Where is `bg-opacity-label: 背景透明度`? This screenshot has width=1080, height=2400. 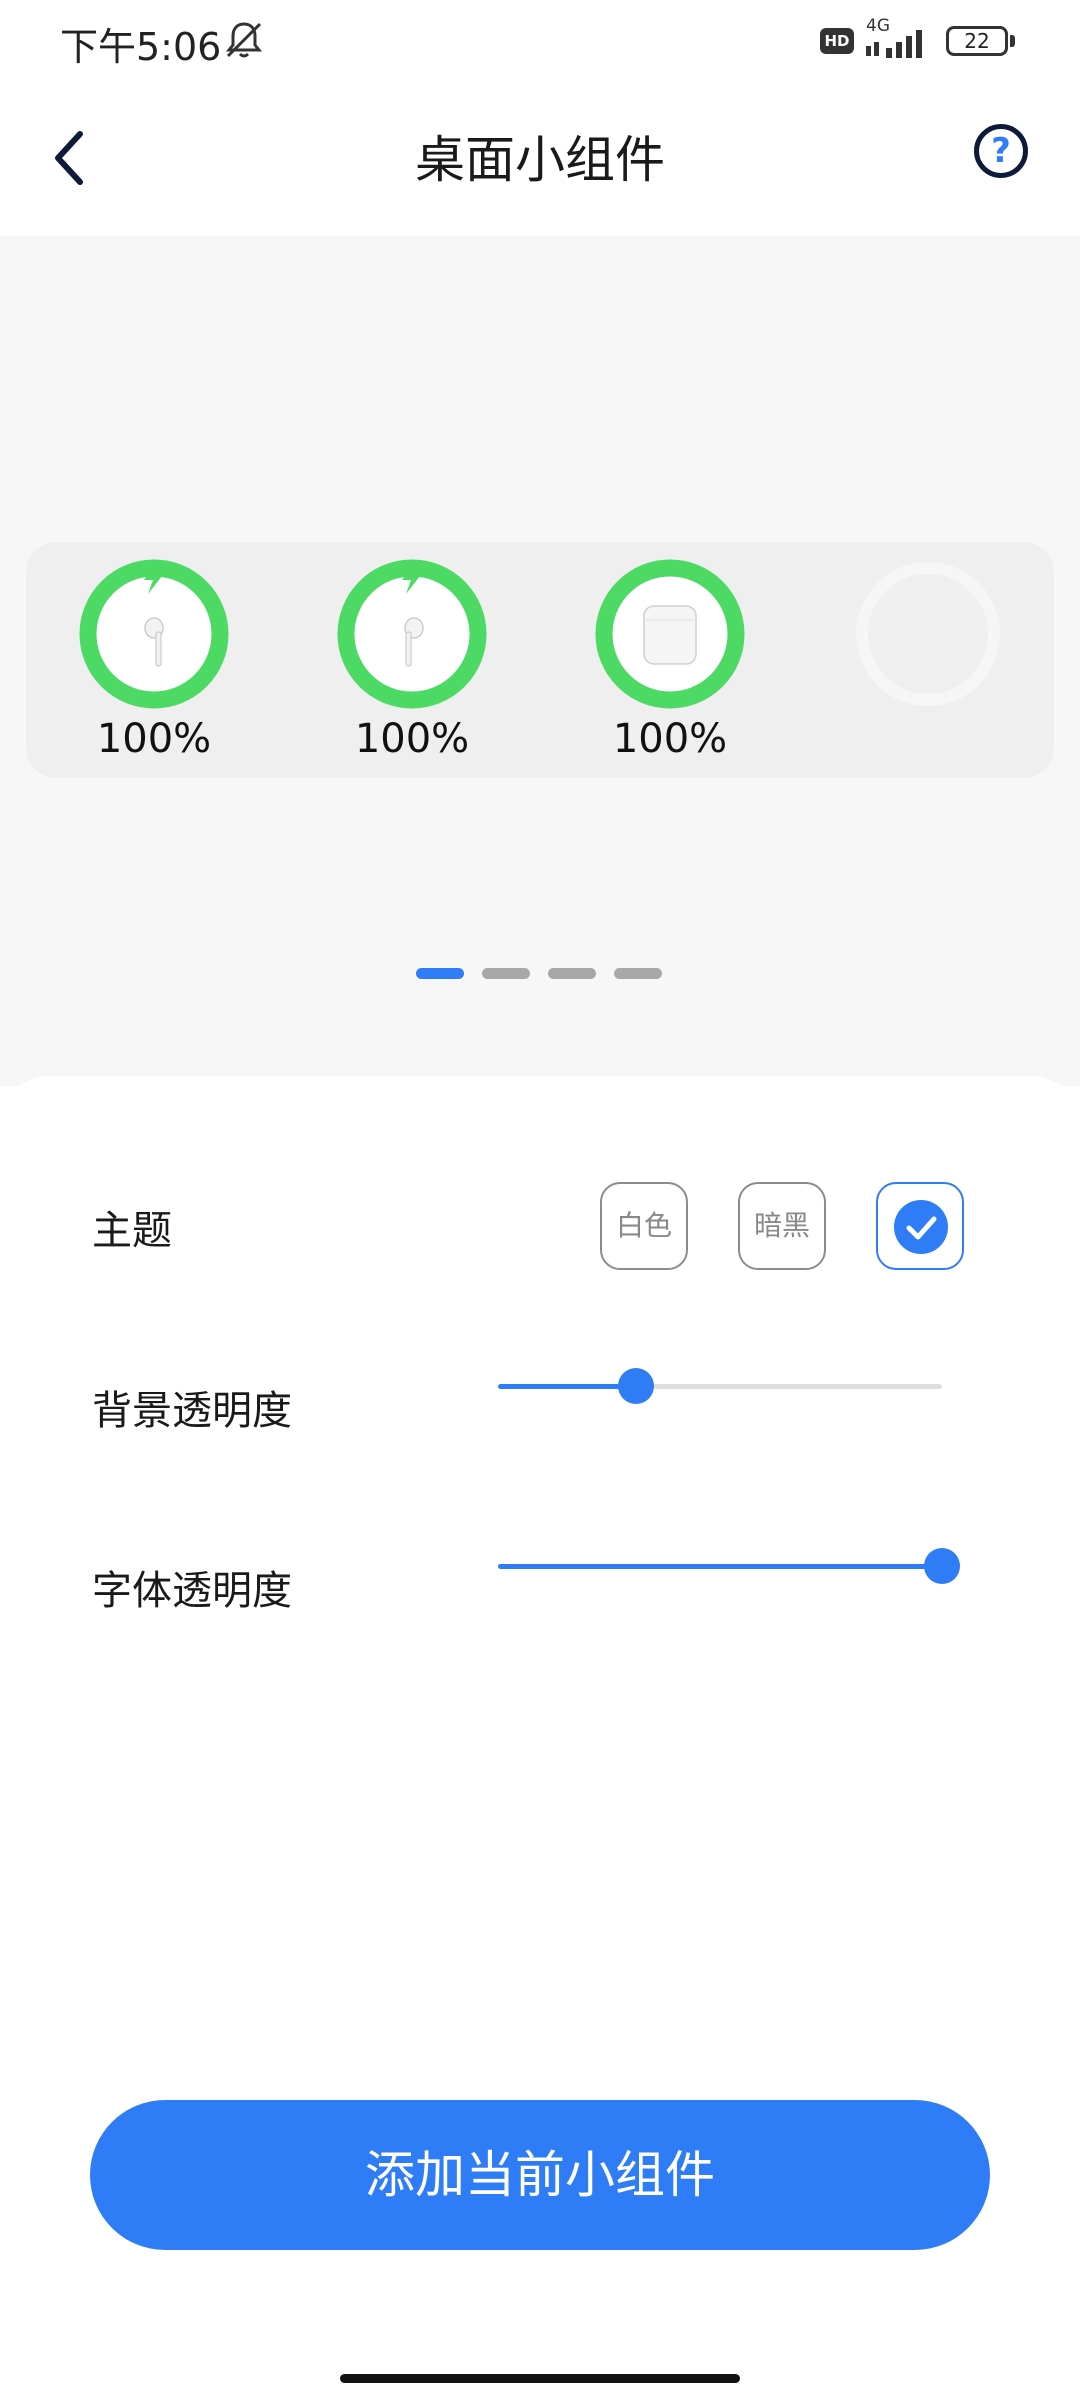 bg-opacity-label: 背景透明度 is located at coordinates (192, 1411).